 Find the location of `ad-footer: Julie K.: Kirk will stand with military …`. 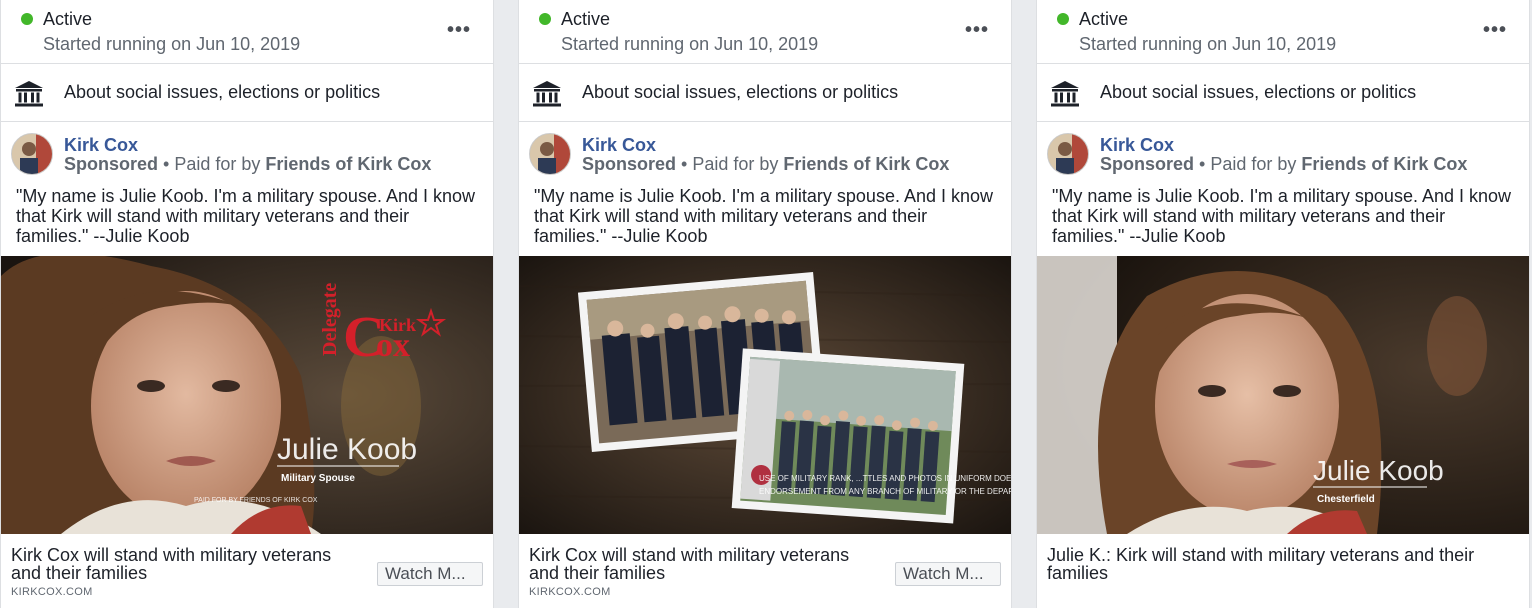

ad-footer: Julie K.: Kirk will stand with military … is located at coordinates (1283, 571).